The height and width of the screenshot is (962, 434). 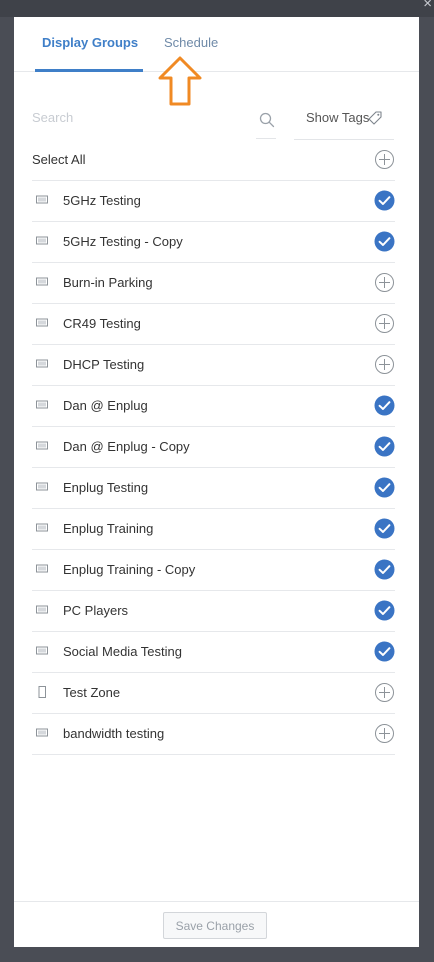 What do you see at coordinates (104, 364) in the screenshot?
I see `display-group-name: DHCP Testing` at bounding box center [104, 364].